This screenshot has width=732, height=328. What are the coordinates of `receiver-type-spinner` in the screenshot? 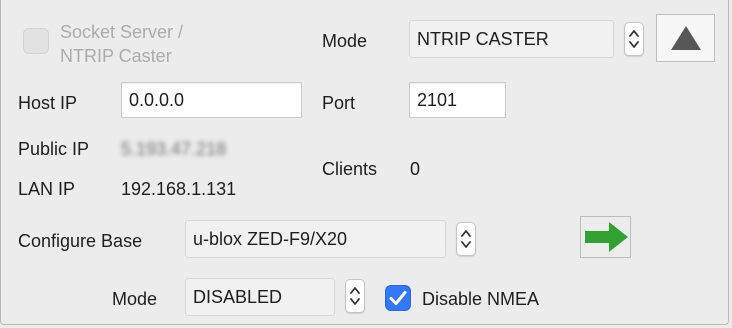 It's located at (466, 239).